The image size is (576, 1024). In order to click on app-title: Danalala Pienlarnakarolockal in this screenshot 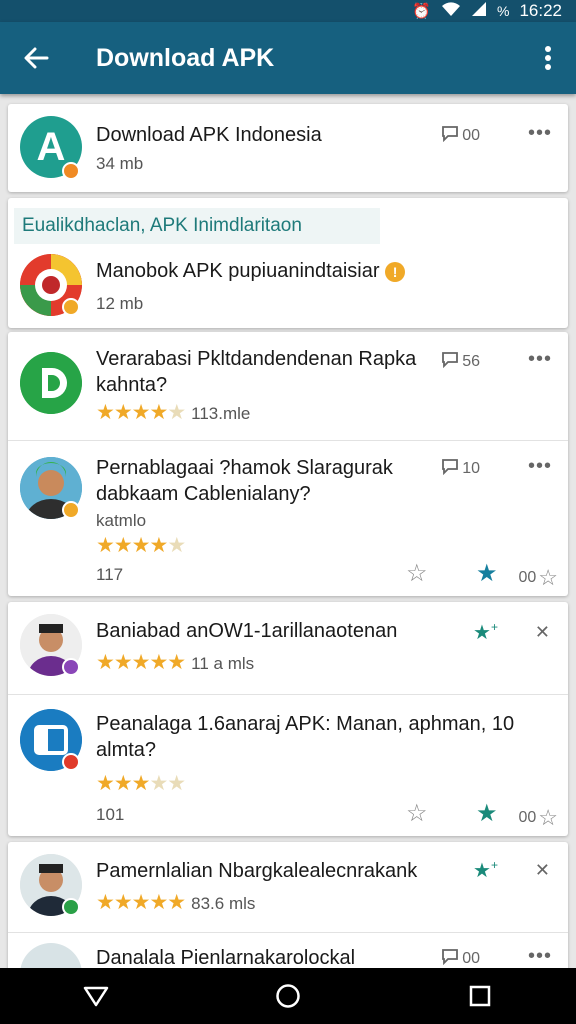, I will do `click(226, 957)`.